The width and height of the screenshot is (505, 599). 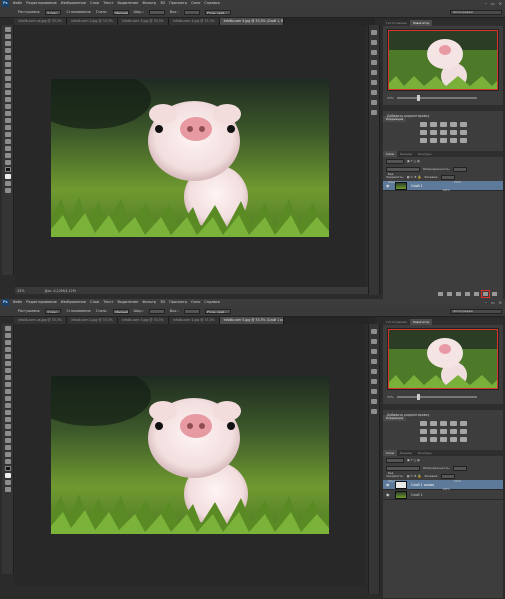 What do you see at coordinates (211, 302) in the screenshot?
I see `menu-help: Справка` at bounding box center [211, 302].